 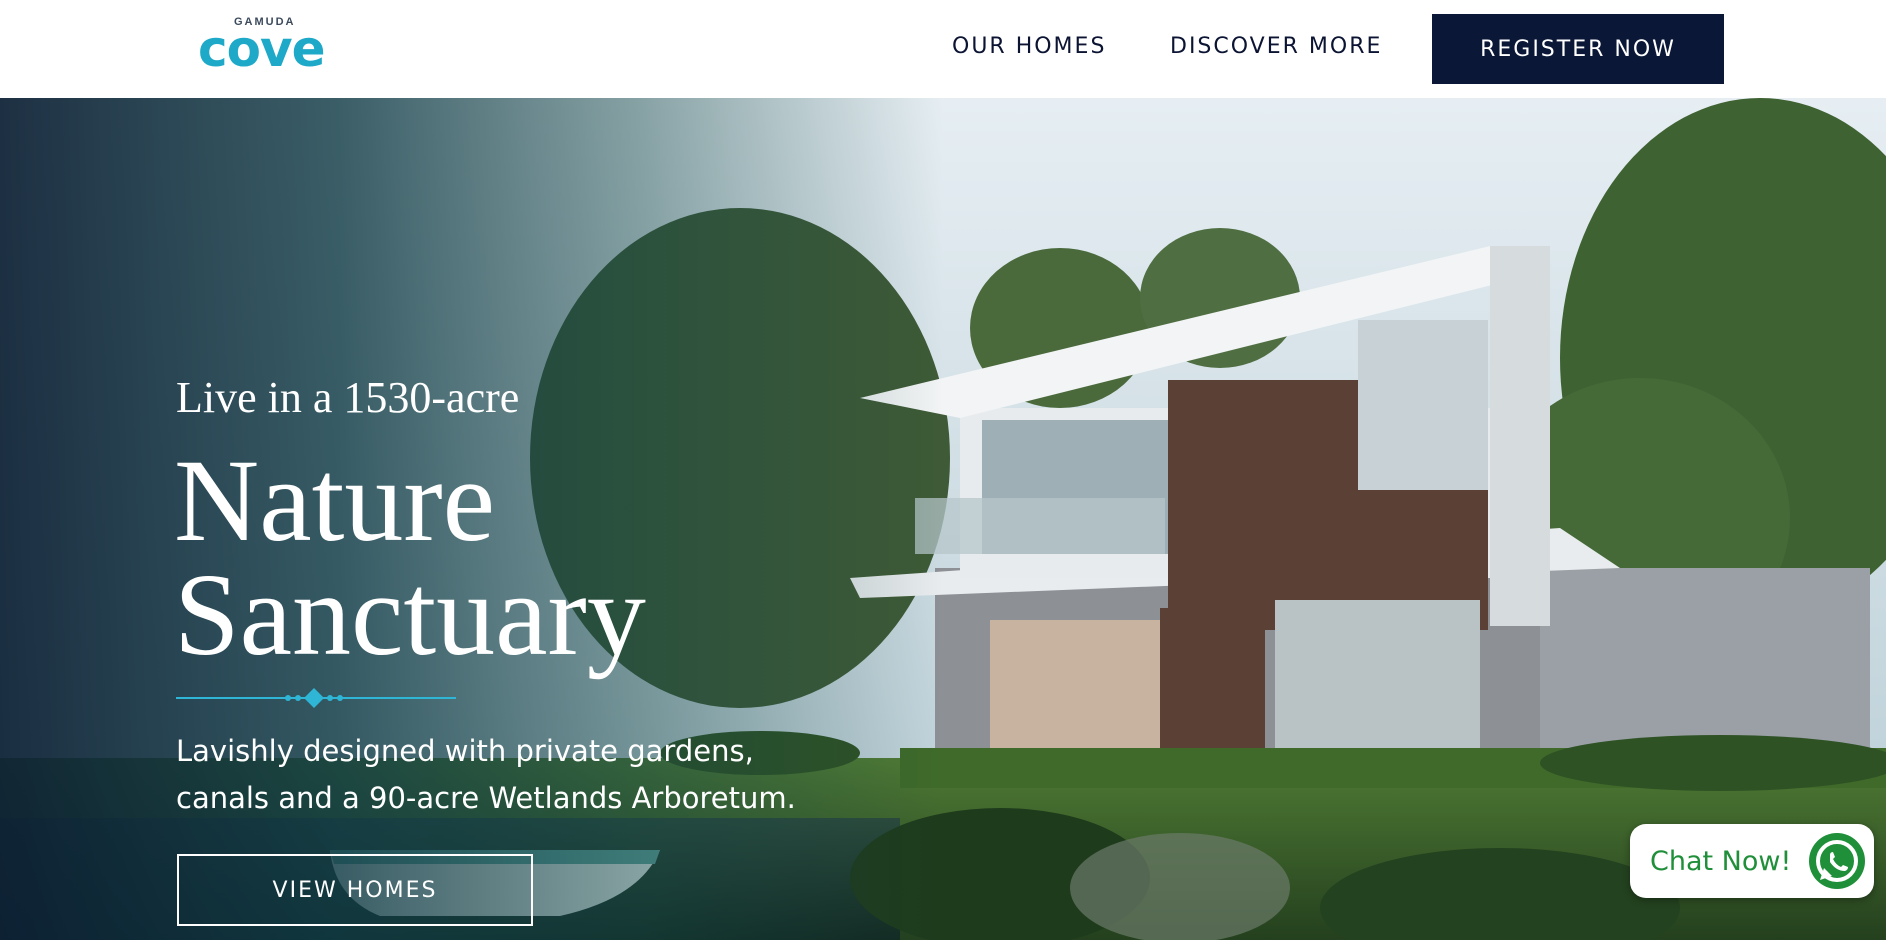 I want to click on hero-headline-line1: Nature, so click(x=335, y=500).